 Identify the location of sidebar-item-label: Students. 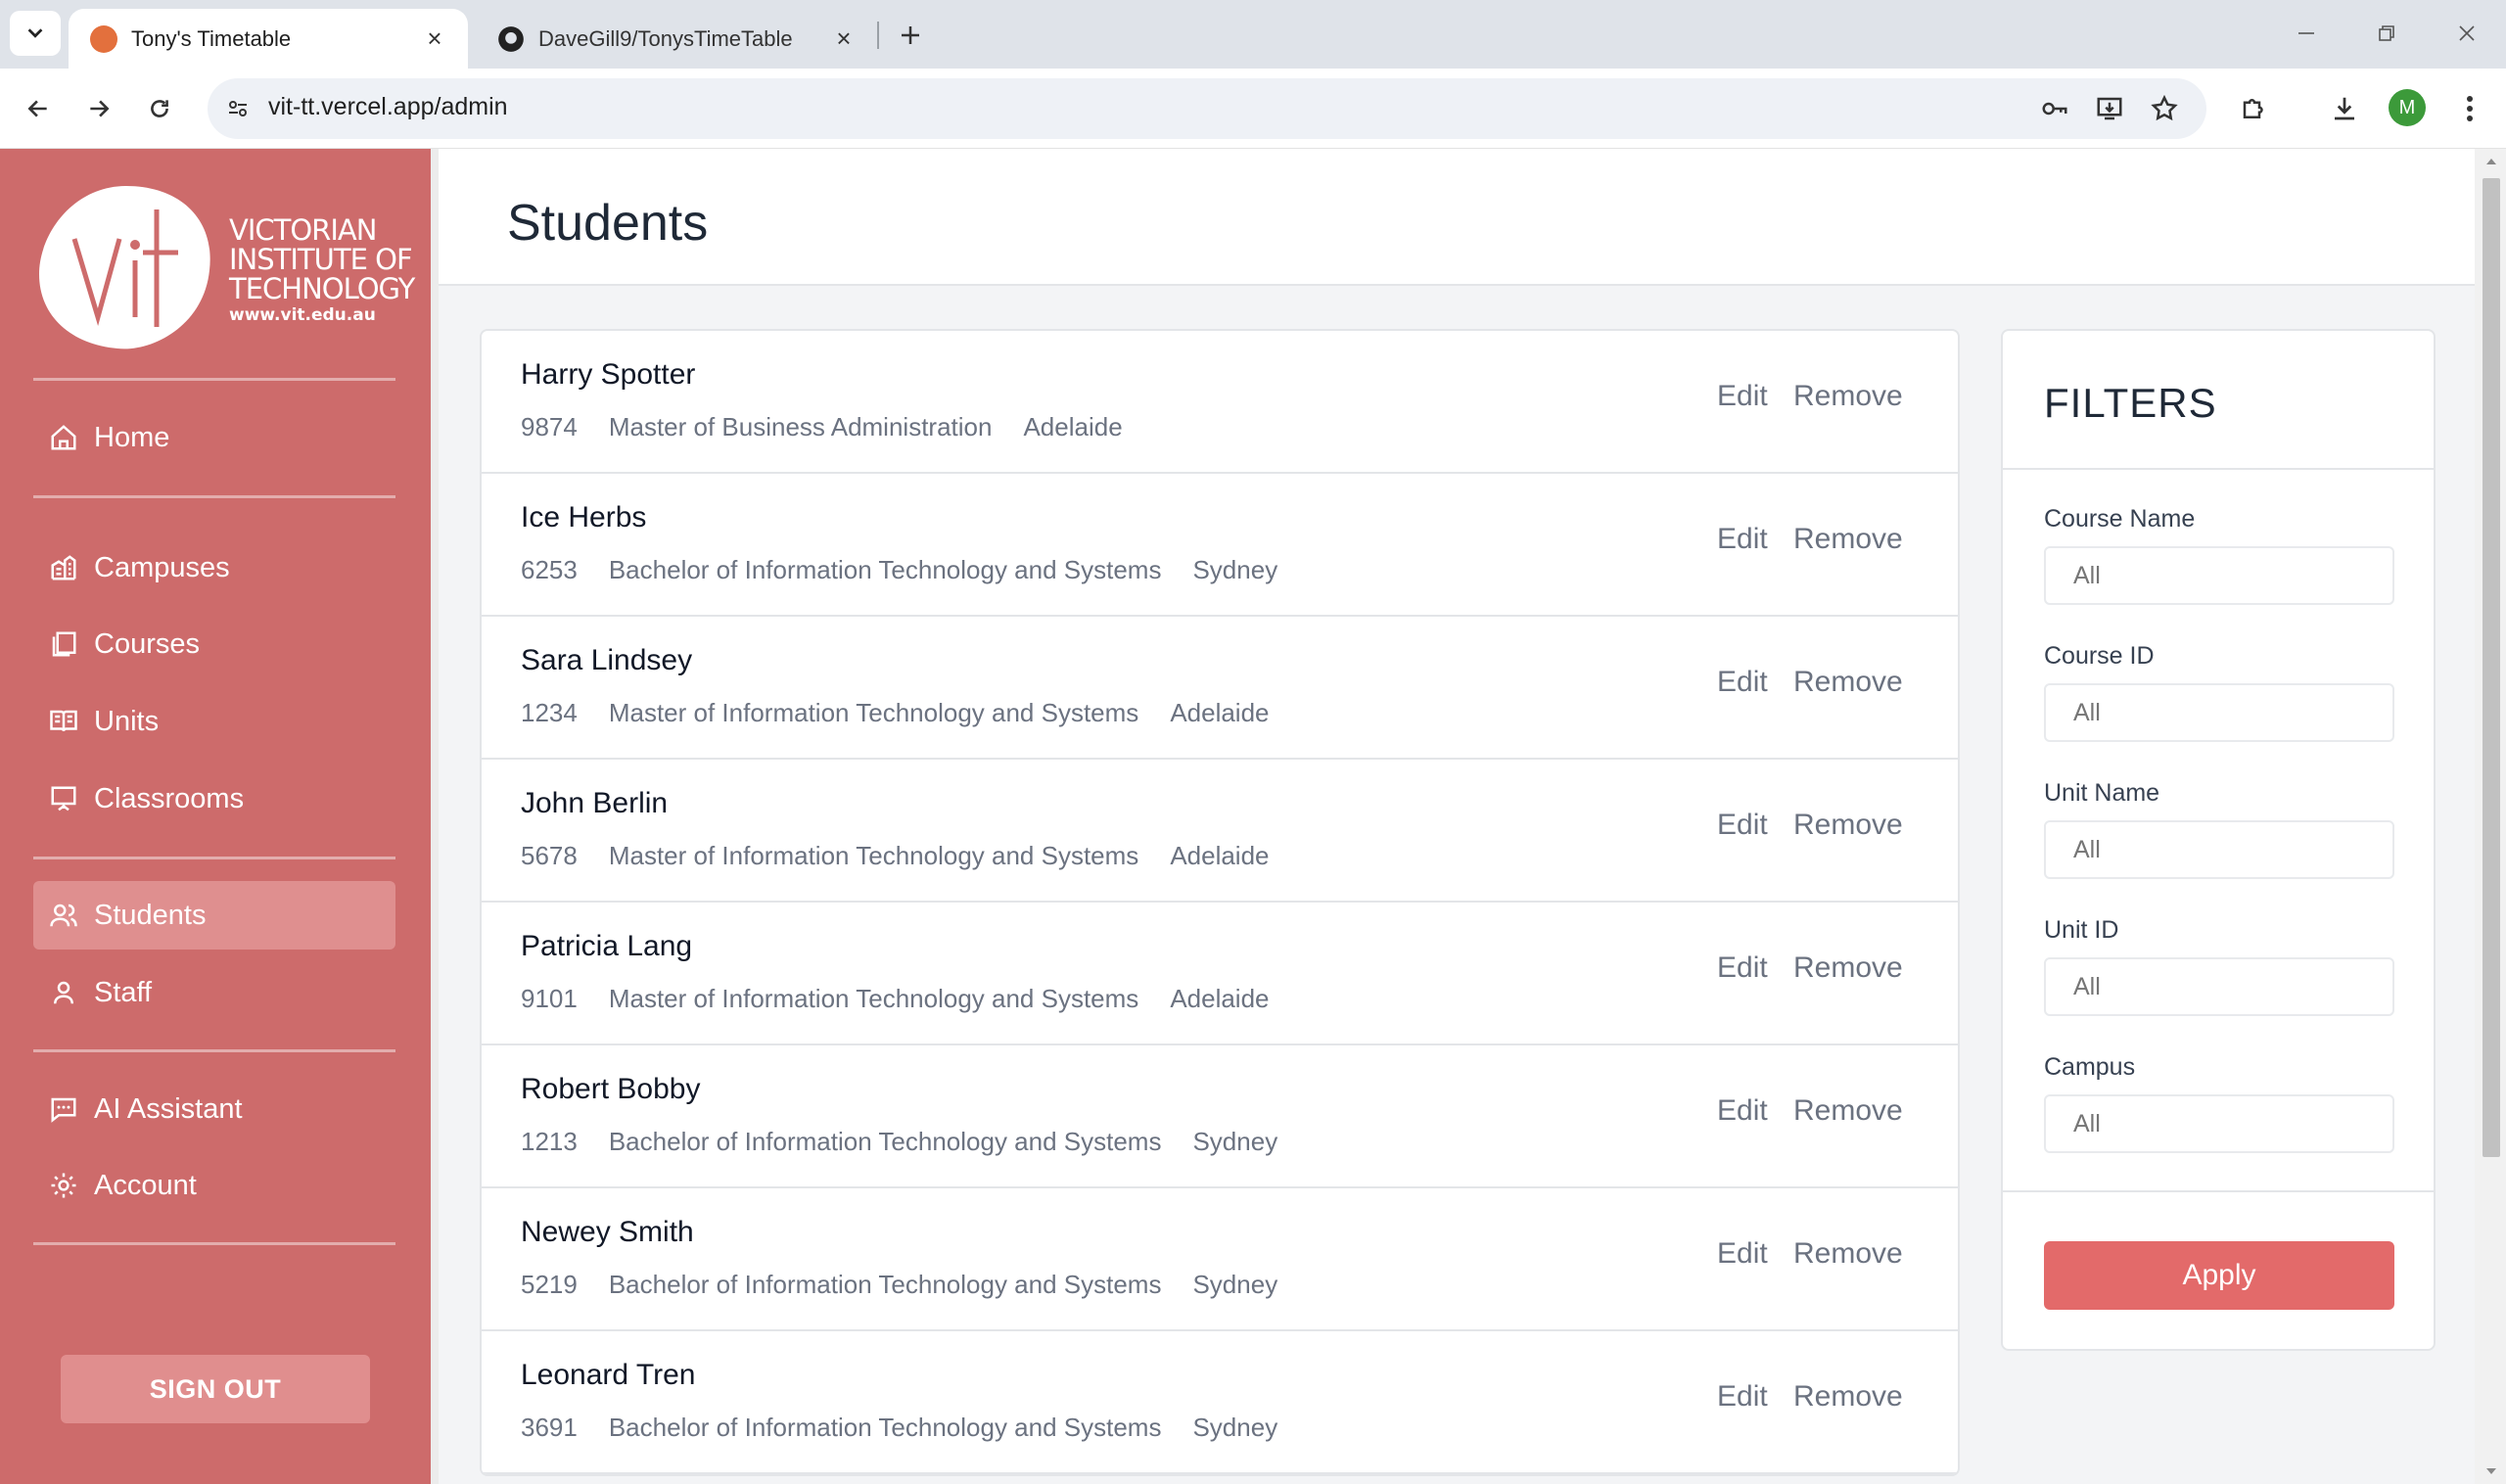
(150, 915).